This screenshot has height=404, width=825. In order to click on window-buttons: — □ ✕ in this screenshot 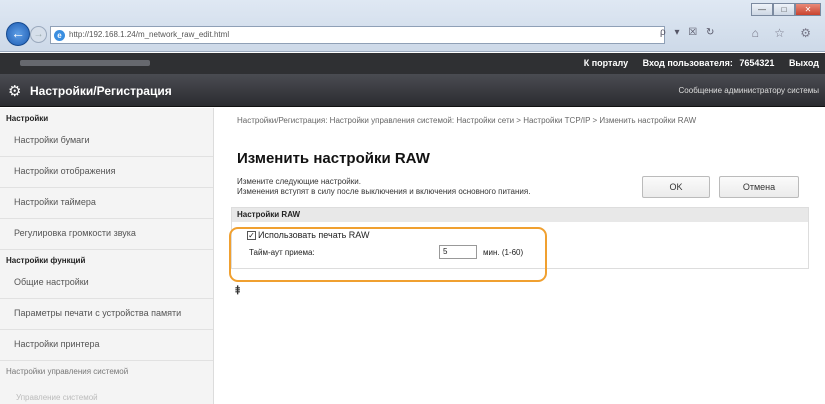, I will do `click(786, 9)`.